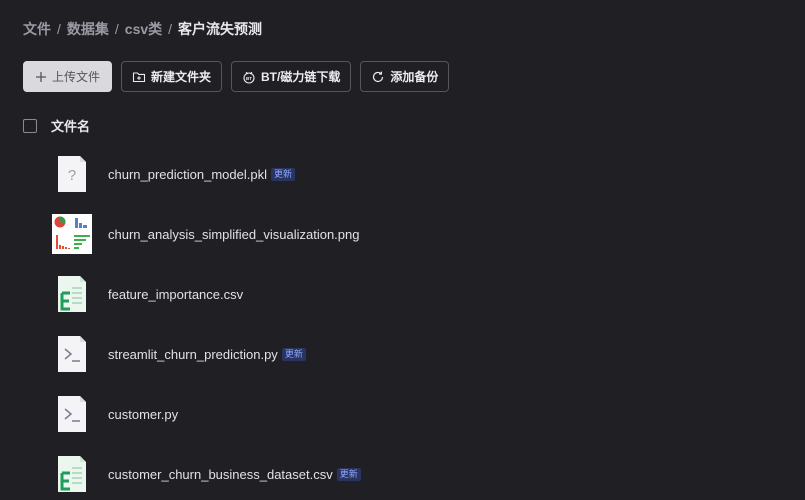  I want to click on breadcrumb: 文件 / 数据集 / csv类 / 客户流失预测, so click(142, 29).